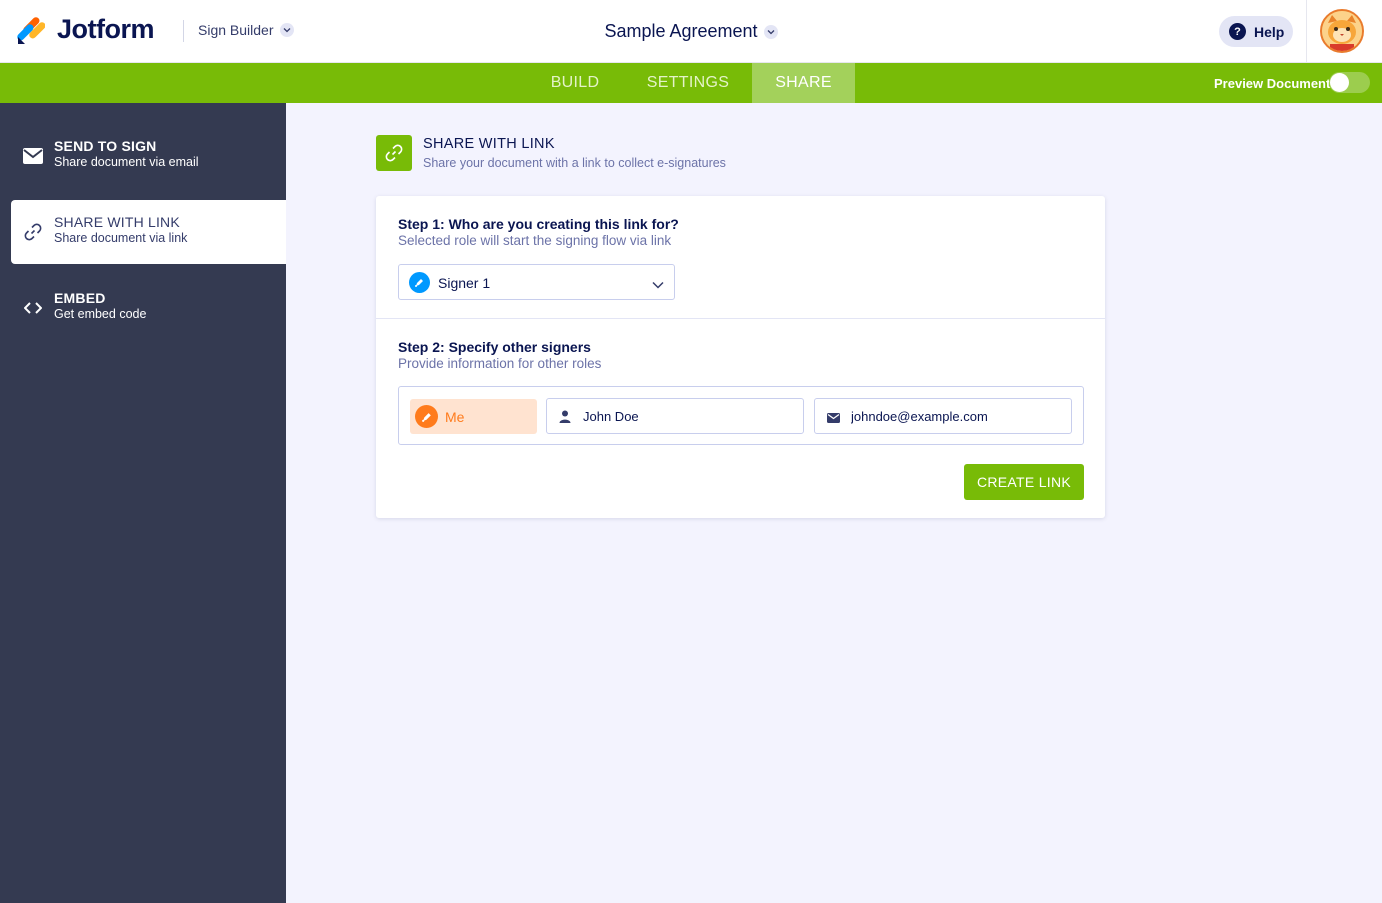 Image resolution: width=1382 pixels, height=903 pixels. What do you see at coordinates (500, 363) in the screenshot?
I see `step2-subtitle: Provide information for other roles` at bounding box center [500, 363].